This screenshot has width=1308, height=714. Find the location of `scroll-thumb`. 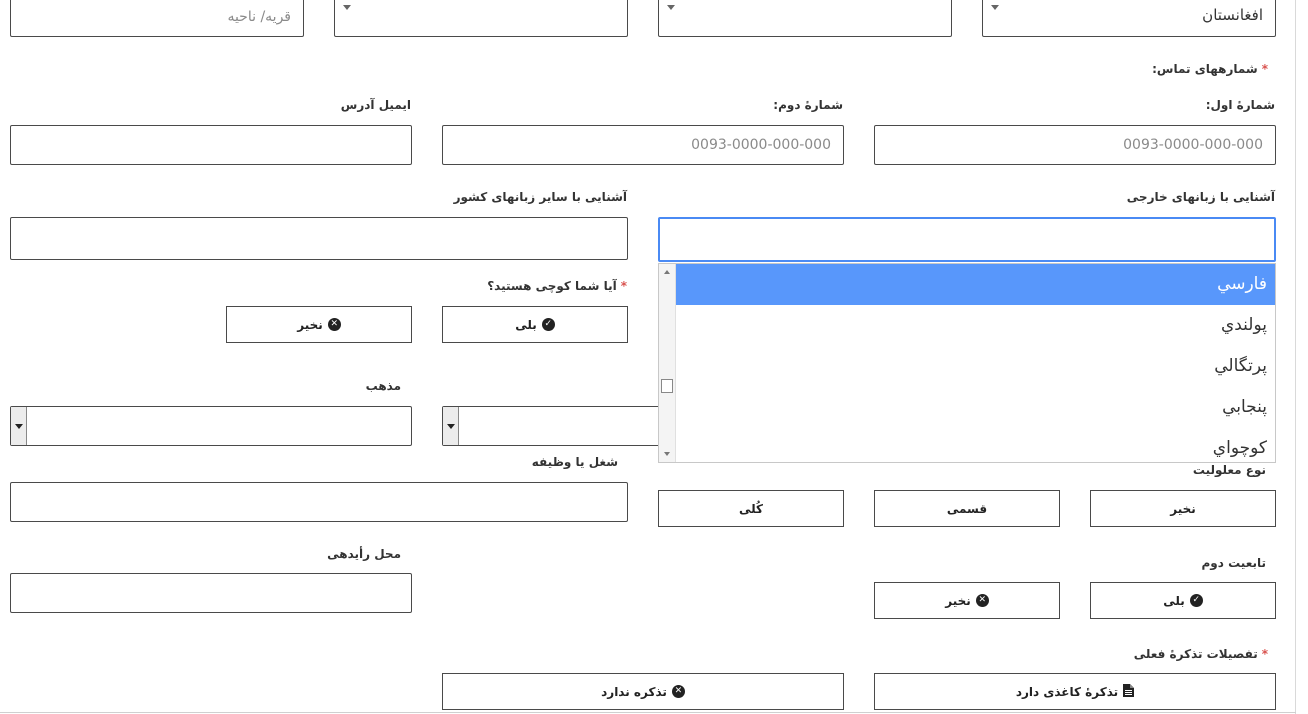

scroll-thumb is located at coordinates (667, 386).